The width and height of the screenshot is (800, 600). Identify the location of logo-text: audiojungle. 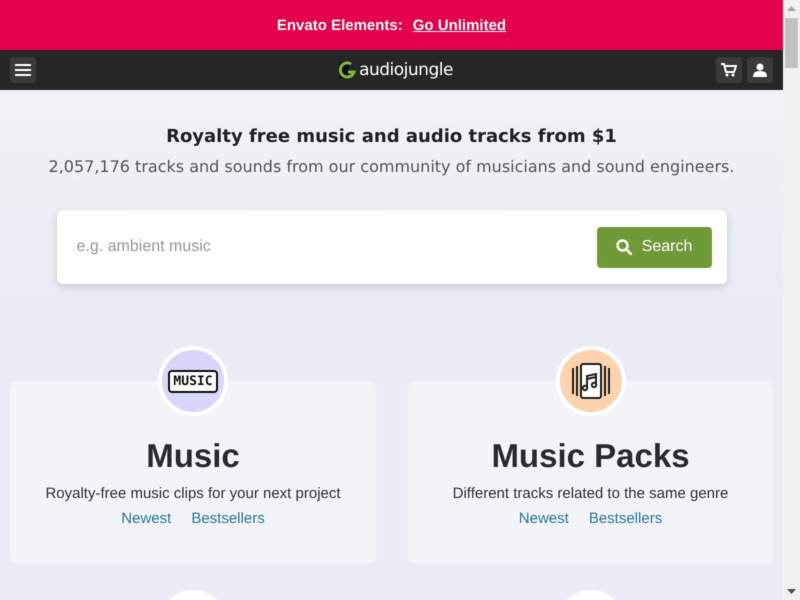
(406, 70).